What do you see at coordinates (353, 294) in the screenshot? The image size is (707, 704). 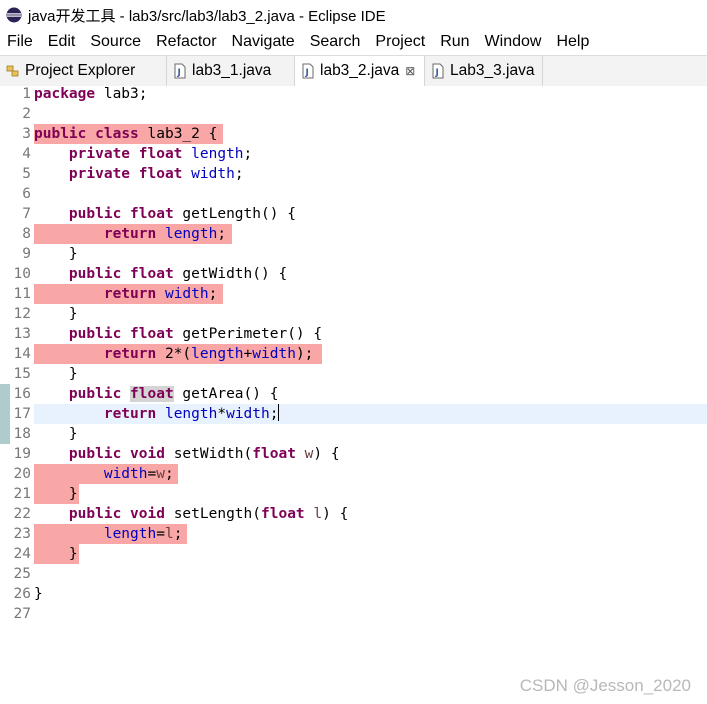 I see `code-line: 11 return width;` at bounding box center [353, 294].